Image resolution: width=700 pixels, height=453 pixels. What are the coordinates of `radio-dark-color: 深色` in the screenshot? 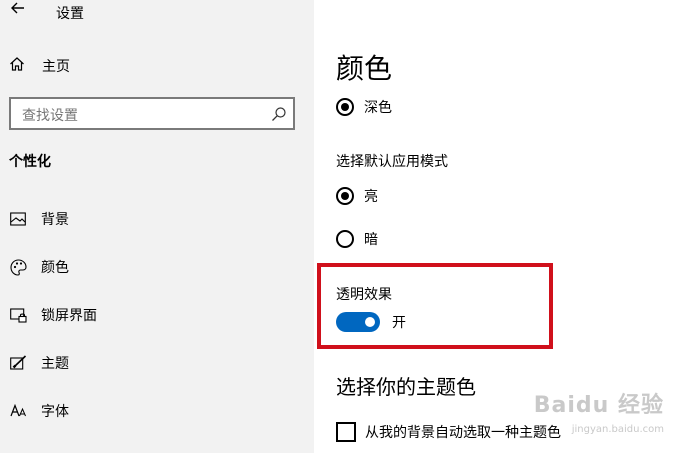 It's located at (364, 107).